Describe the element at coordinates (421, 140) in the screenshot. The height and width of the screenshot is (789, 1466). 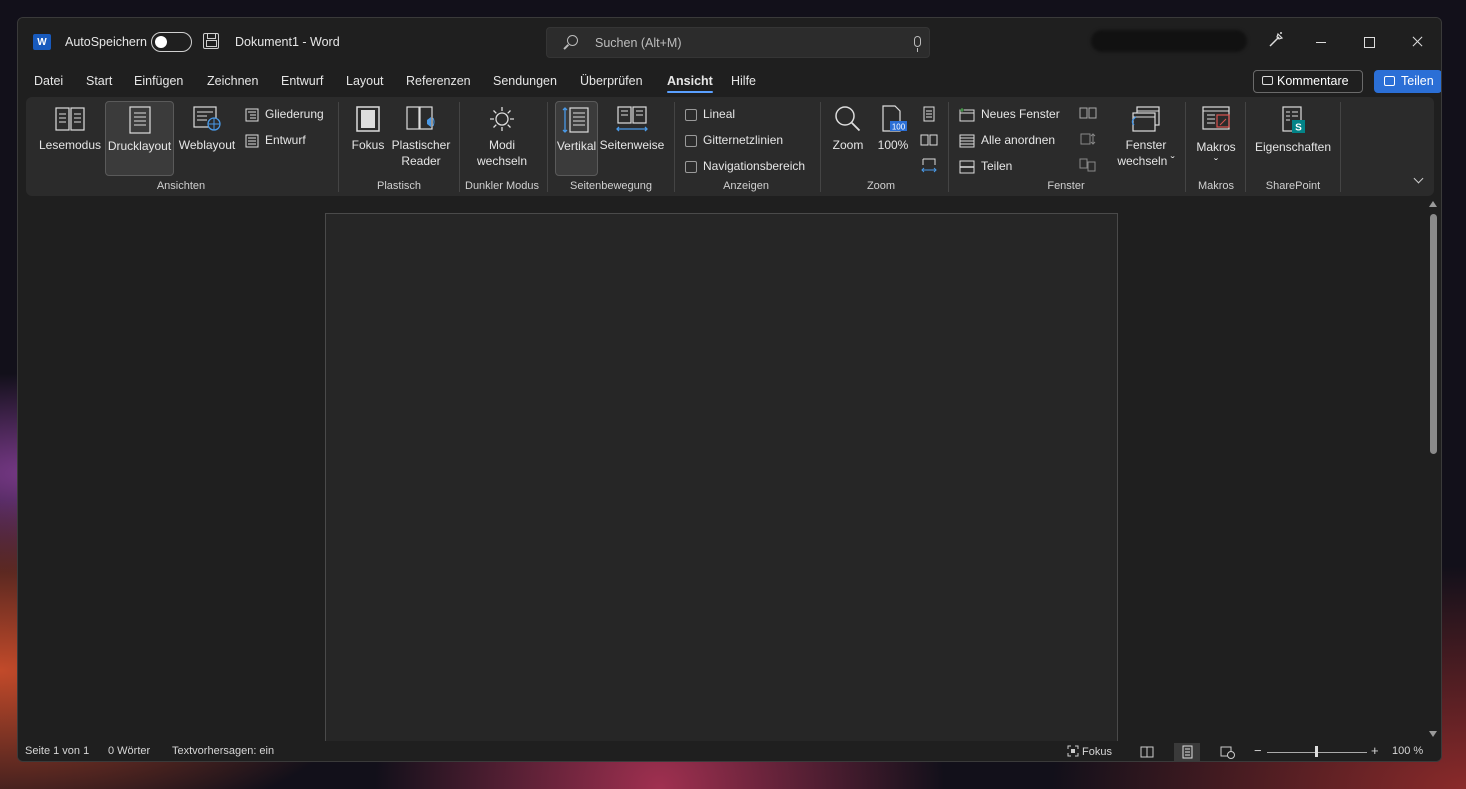
I see `plastischer-reader-button: Plastischer Reader` at that location.